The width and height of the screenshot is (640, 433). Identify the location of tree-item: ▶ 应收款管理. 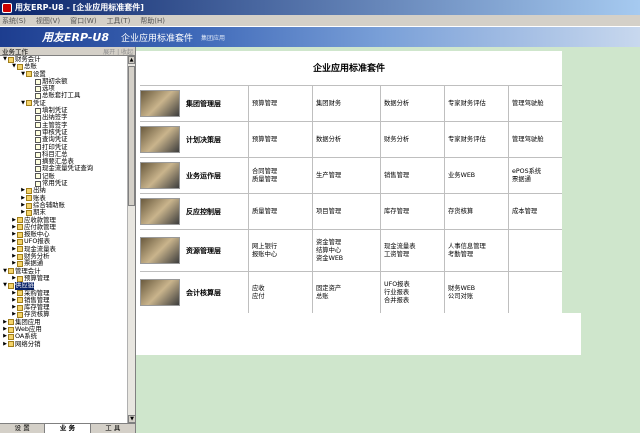
(64, 220).